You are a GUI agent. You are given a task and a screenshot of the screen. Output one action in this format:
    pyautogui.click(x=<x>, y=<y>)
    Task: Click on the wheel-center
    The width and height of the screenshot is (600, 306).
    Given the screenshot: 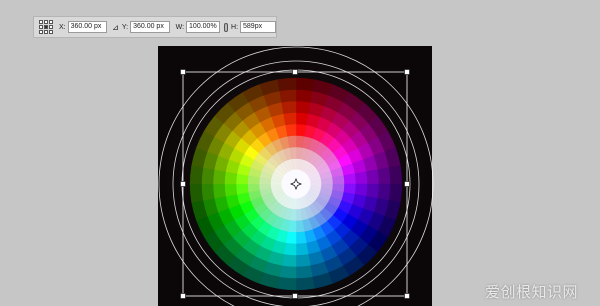 What is the action you would take?
    pyautogui.click(x=296, y=184)
    